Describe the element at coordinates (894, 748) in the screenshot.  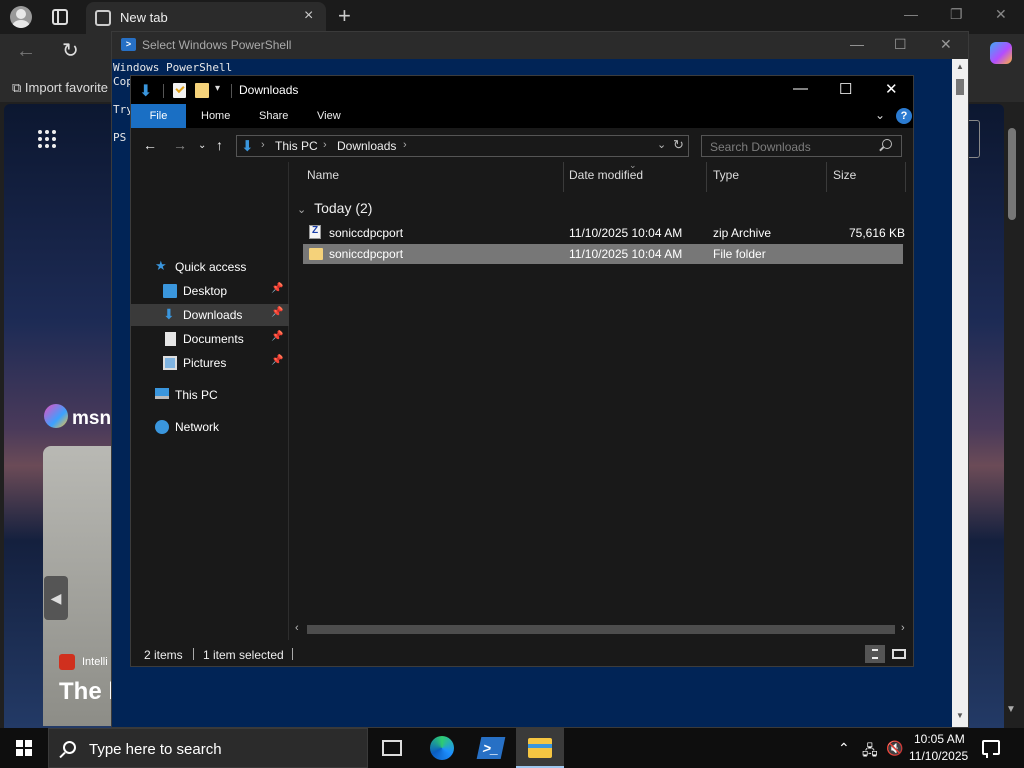
I see `volume-muted-icon: 🔇` at that location.